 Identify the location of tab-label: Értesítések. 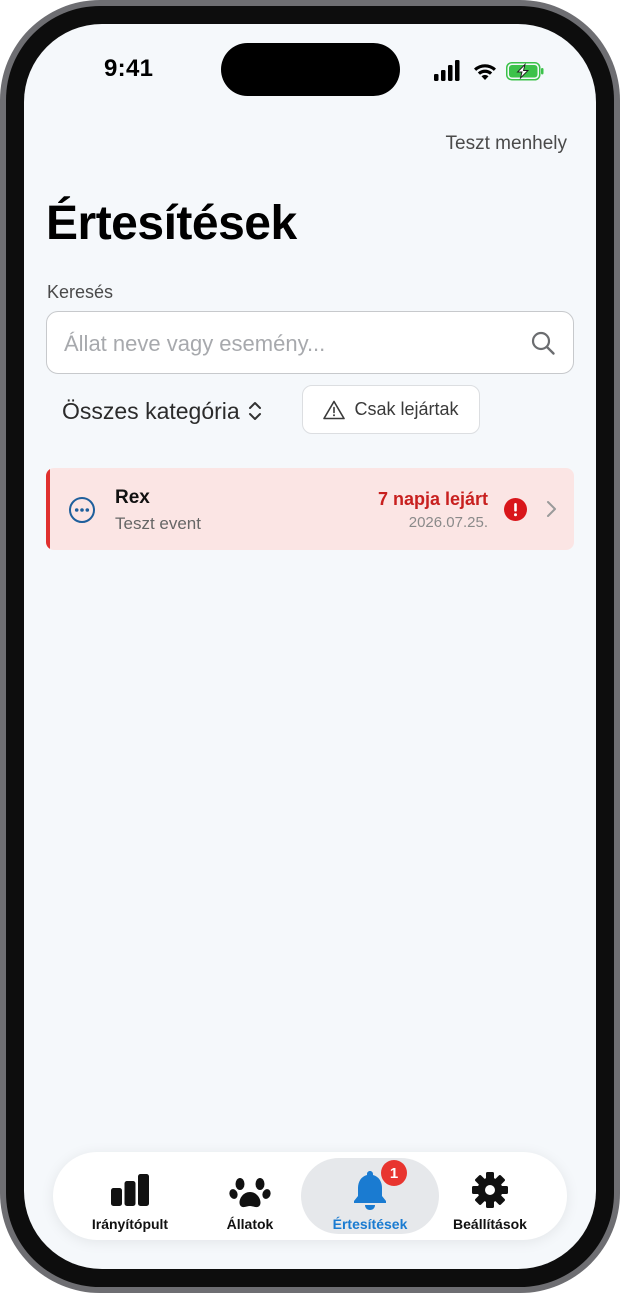
(370, 1224).